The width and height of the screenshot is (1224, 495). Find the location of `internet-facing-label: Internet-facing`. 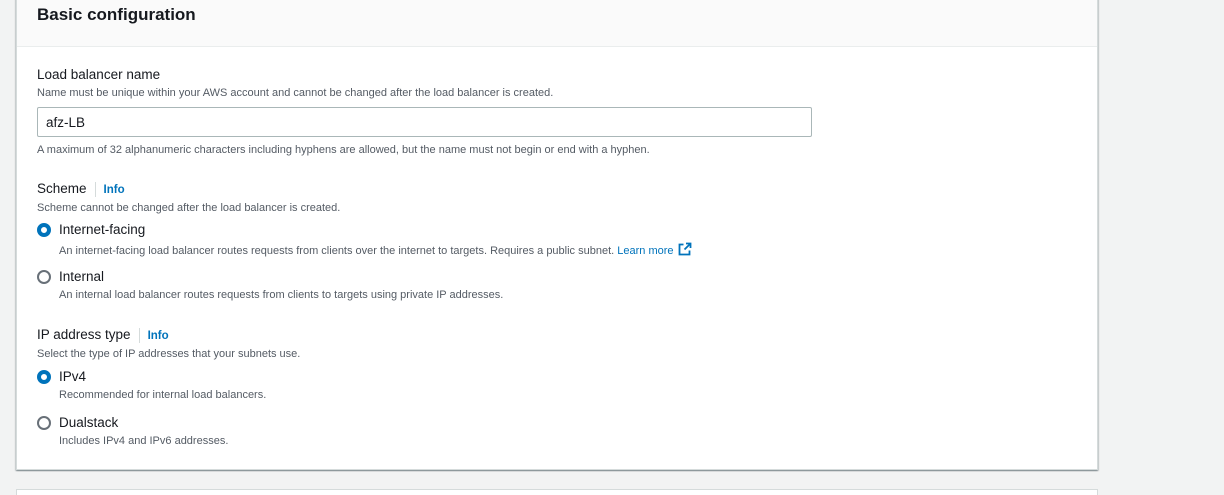

internet-facing-label: Internet-facing is located at coordinates (102, 230).